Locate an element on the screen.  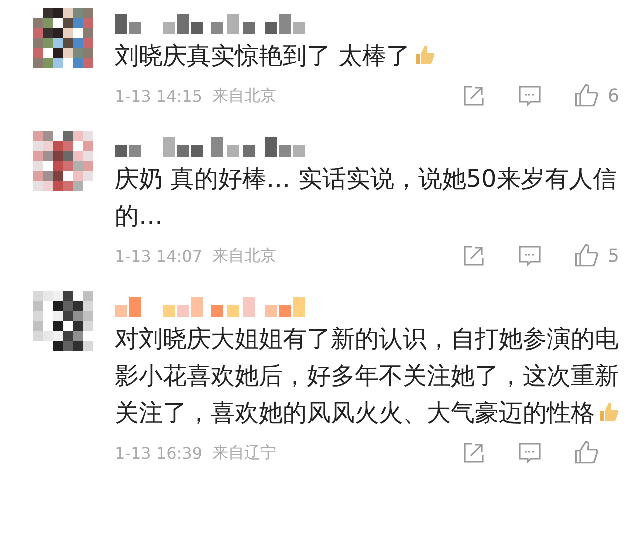
like-count: 5 is located at coordinates (614, 256).